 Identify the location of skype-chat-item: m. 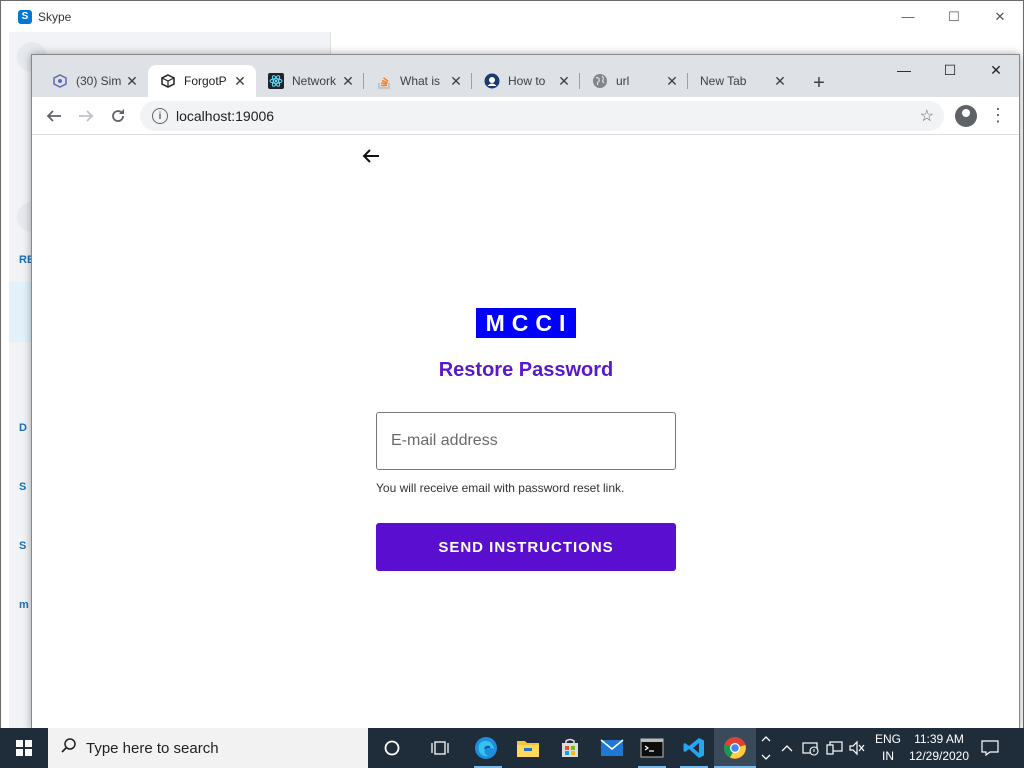
(24, 605).